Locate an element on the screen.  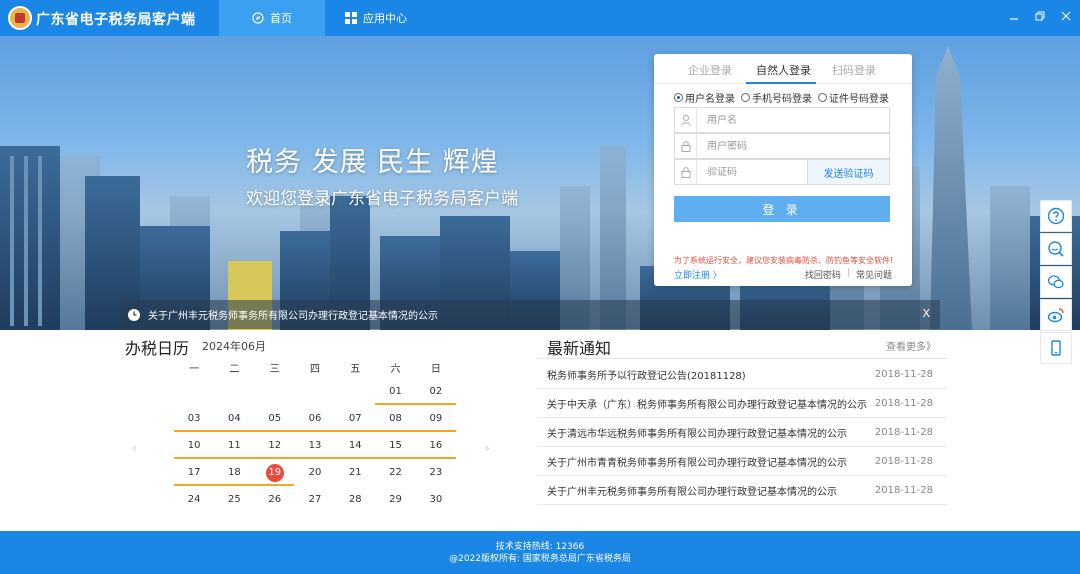
active-tab-indicator is located at coordinates (781, 83).